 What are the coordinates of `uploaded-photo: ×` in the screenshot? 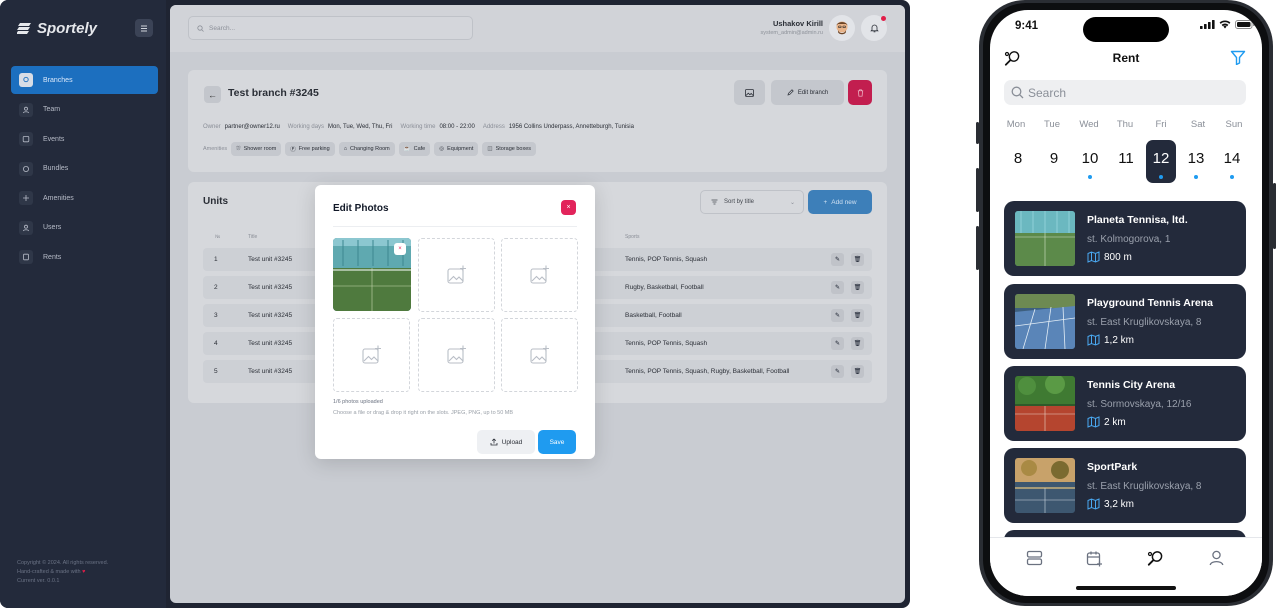 It's located at (372, 274).